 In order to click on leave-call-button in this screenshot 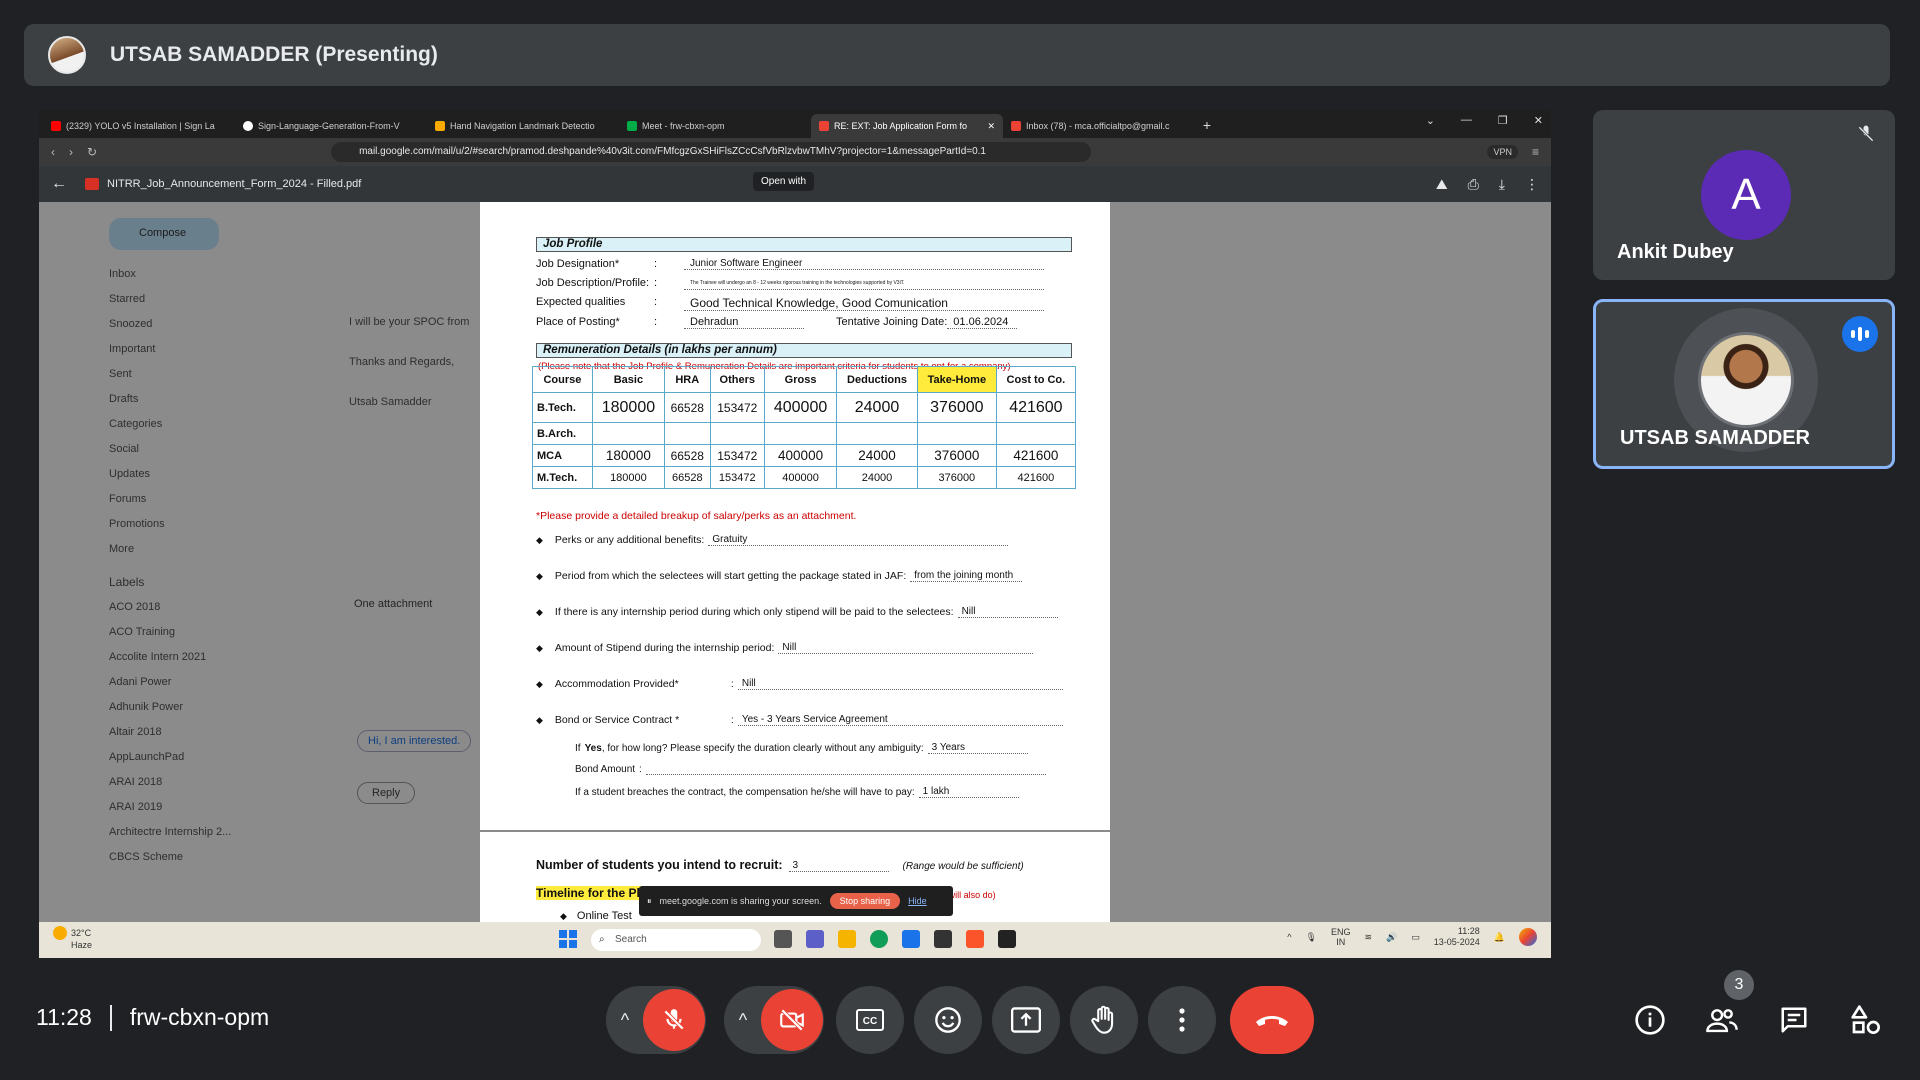, I will do `click(1272, 1020)`.